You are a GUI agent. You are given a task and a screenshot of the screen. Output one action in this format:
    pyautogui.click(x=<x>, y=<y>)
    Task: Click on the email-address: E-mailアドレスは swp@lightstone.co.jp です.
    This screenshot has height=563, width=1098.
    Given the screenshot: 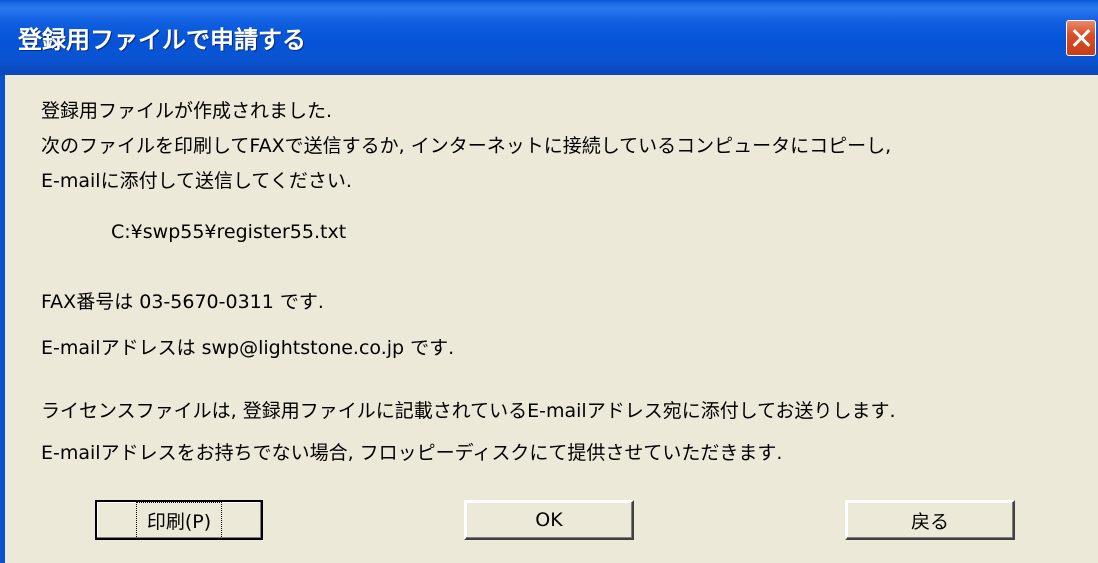 What is the action you would take?
    pyautogui.click(x=248, y=348)
    